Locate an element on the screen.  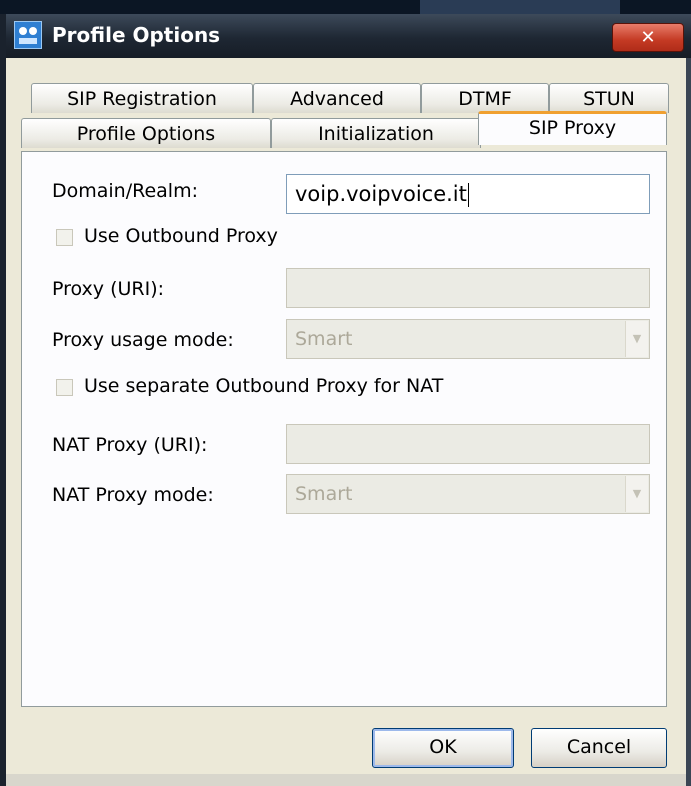
domain-realm-input: voip.voipvoice.it is located at coordinates (468, 194).